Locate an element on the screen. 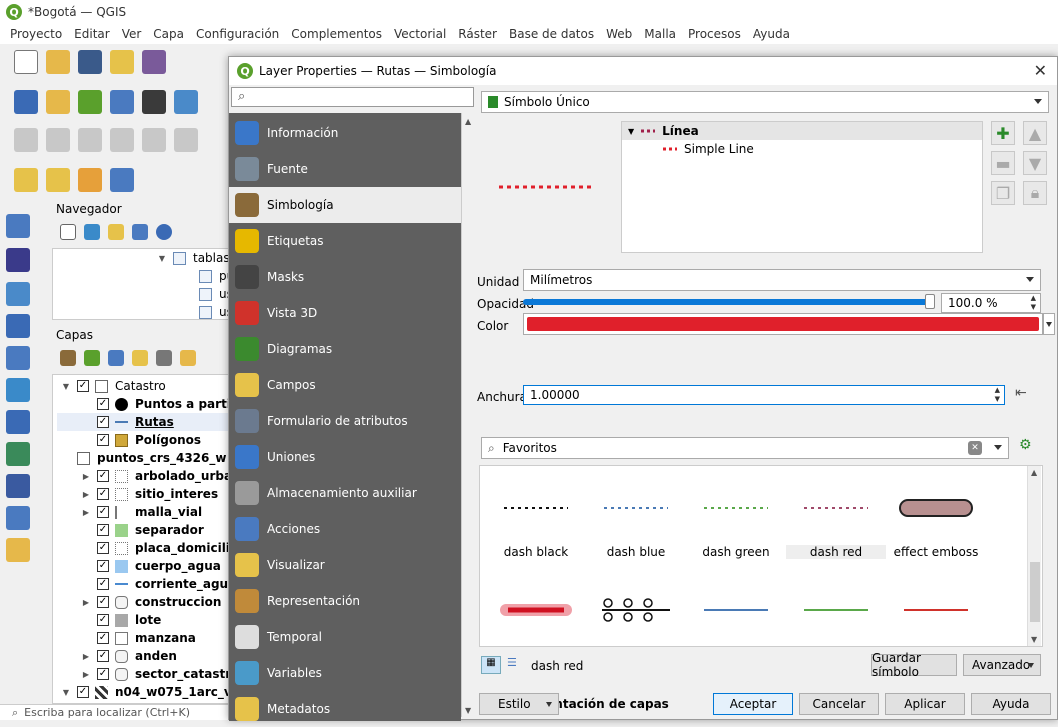  add-wcs-layer-icon is located at coordinates (18, 486).